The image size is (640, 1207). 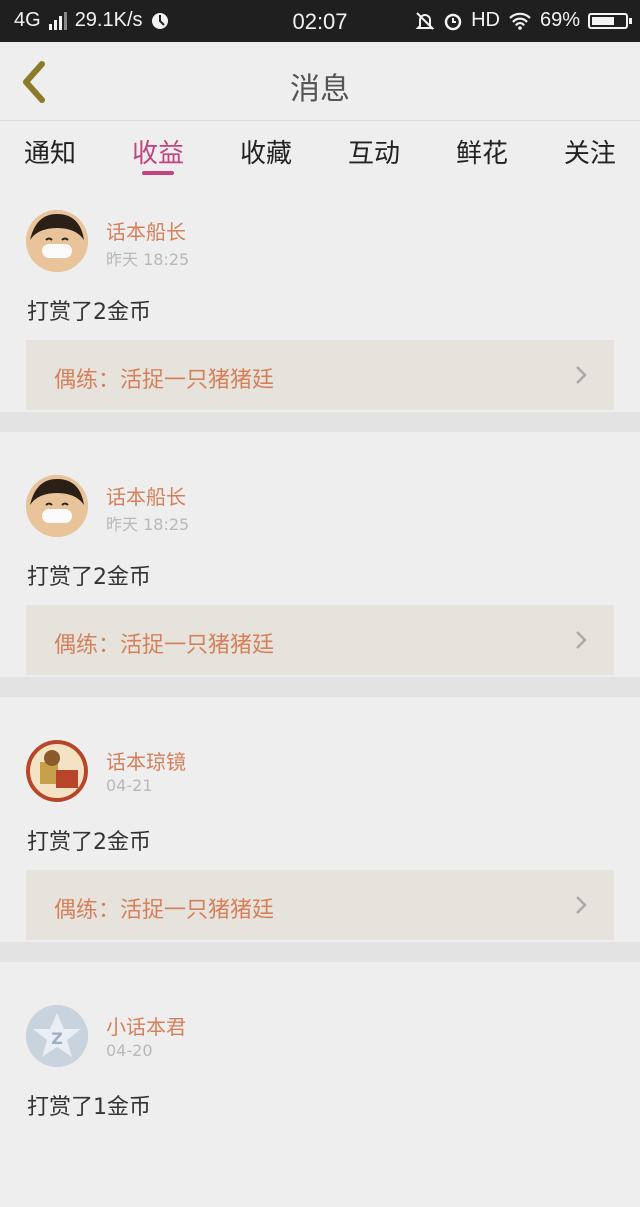 I want to click on alarm-icon, so click(x=453, y=21).